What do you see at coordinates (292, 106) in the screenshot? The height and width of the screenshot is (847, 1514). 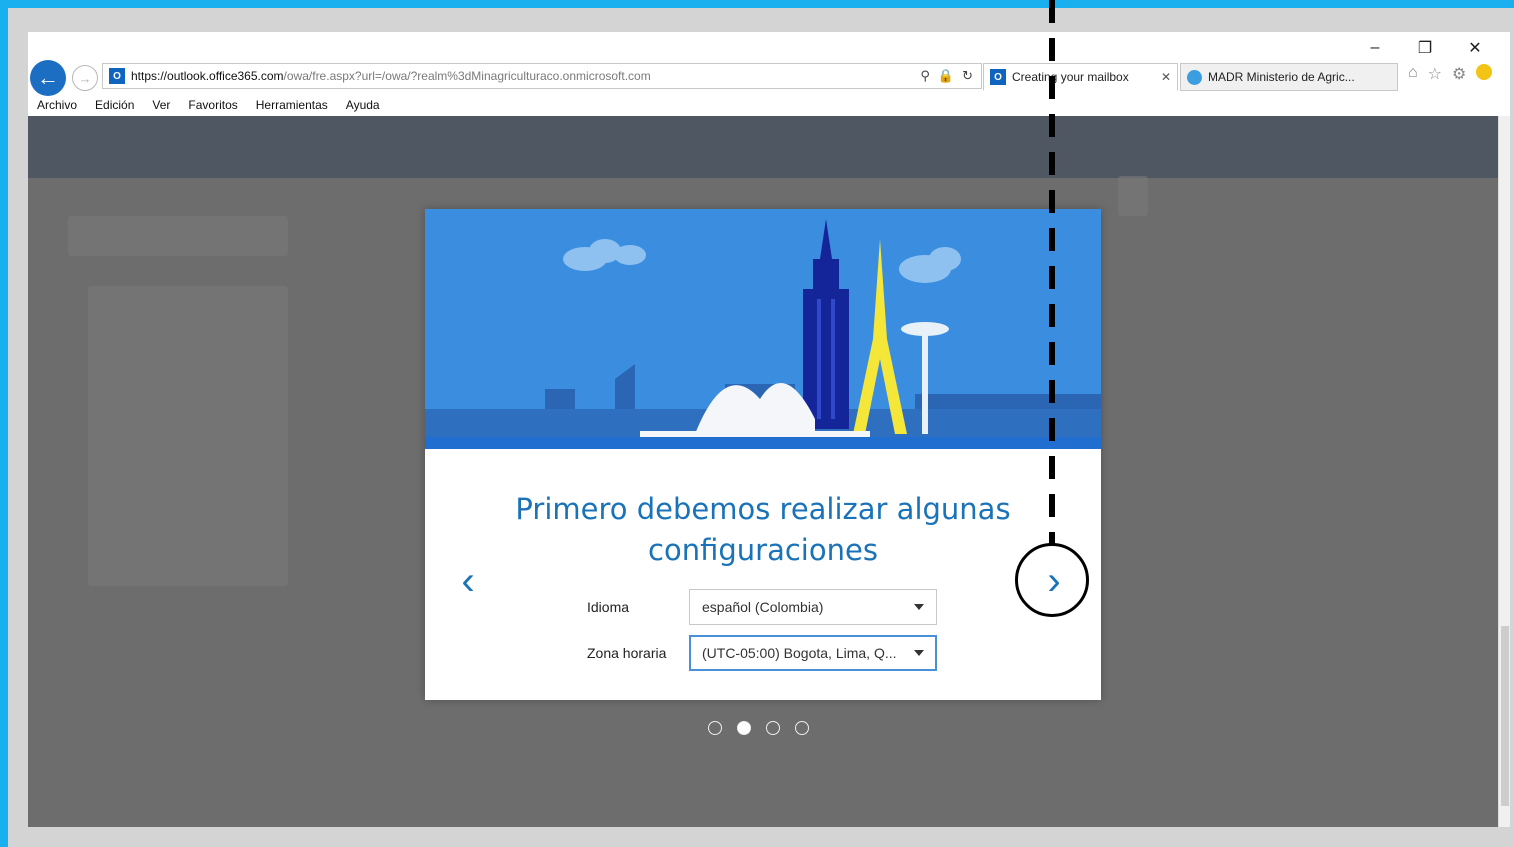 I see `menu-herramientas: Herramientas` at bounding box center [292, 106].